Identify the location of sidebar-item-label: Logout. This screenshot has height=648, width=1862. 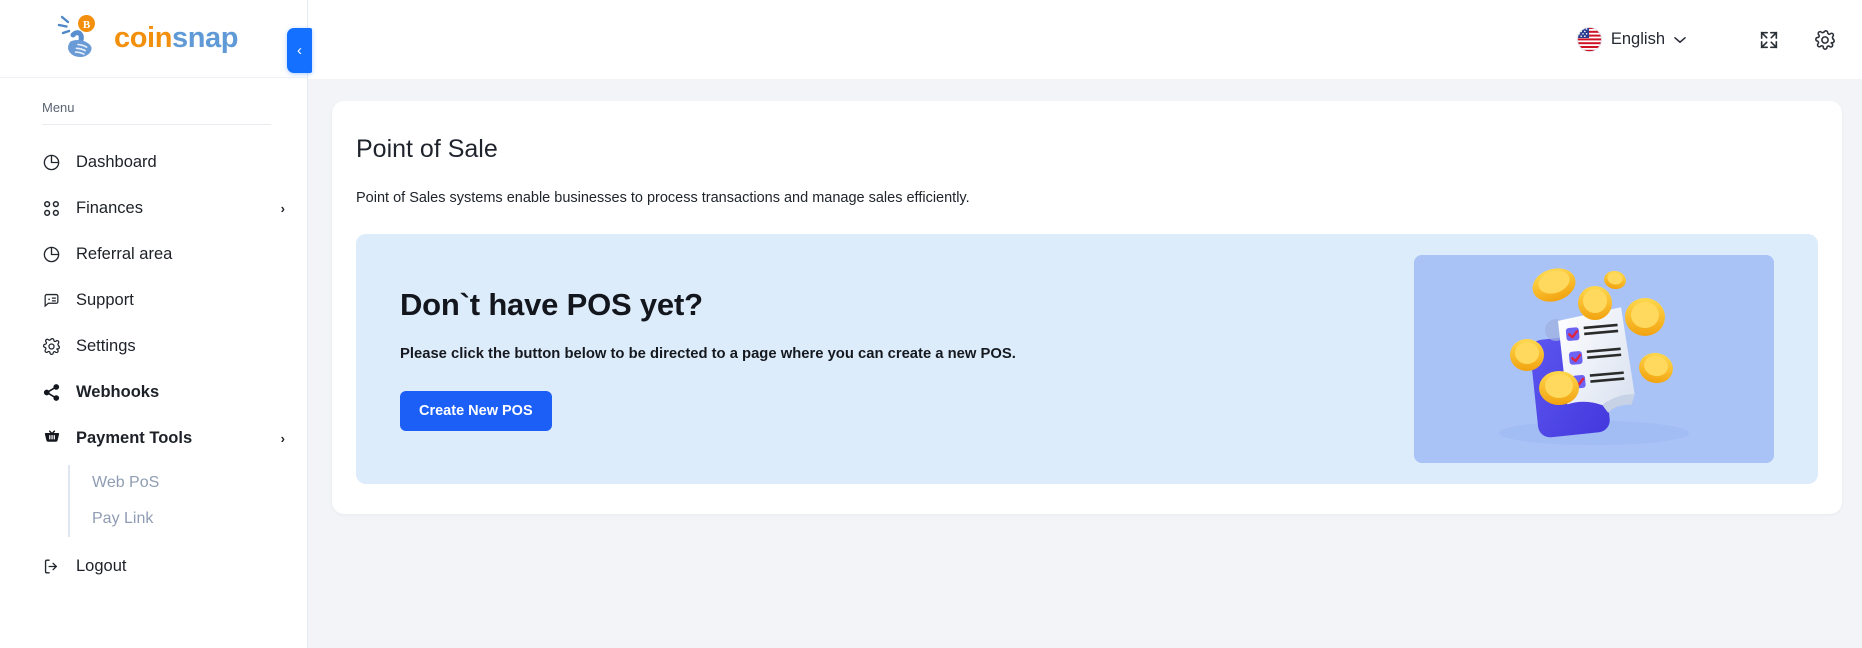
(101, 565).